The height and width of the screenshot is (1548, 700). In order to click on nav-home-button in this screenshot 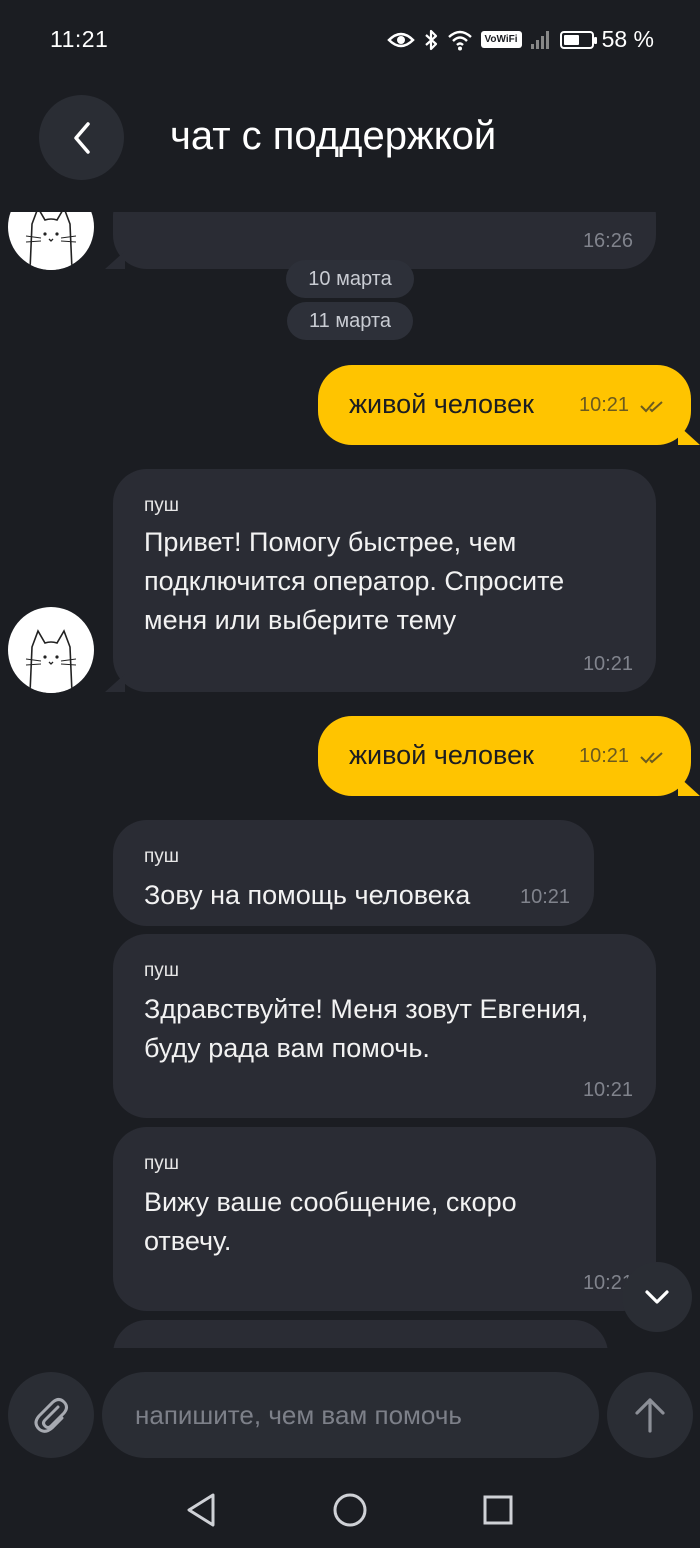, I will do `click(350, 1510)`.